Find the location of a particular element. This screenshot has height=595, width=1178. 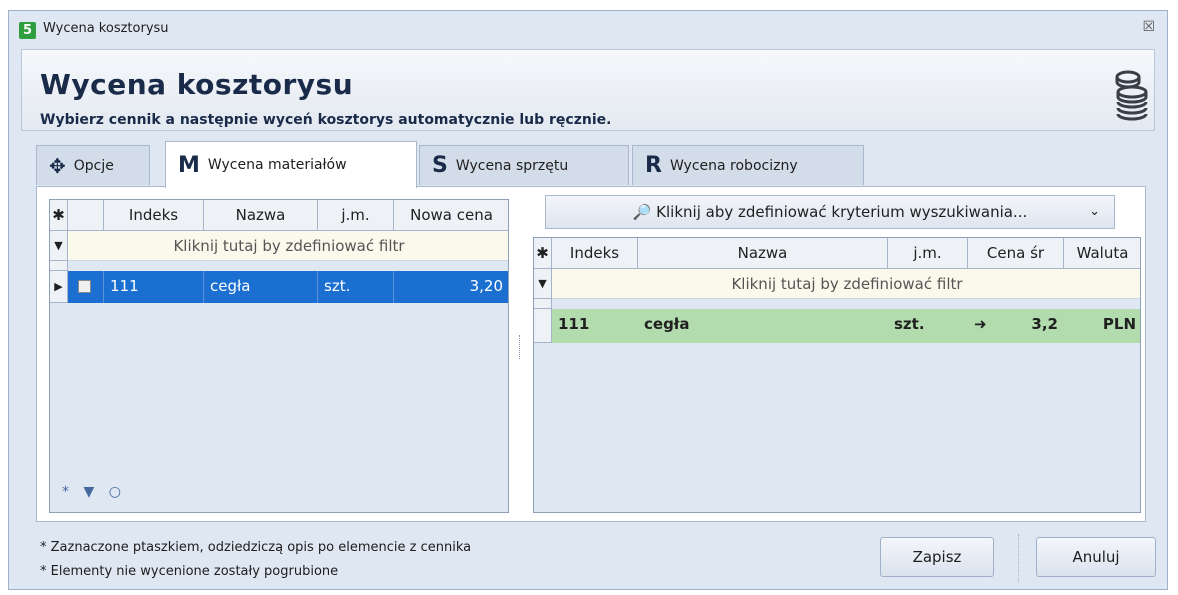

splitter-handle is located at coordinates (521, 347).